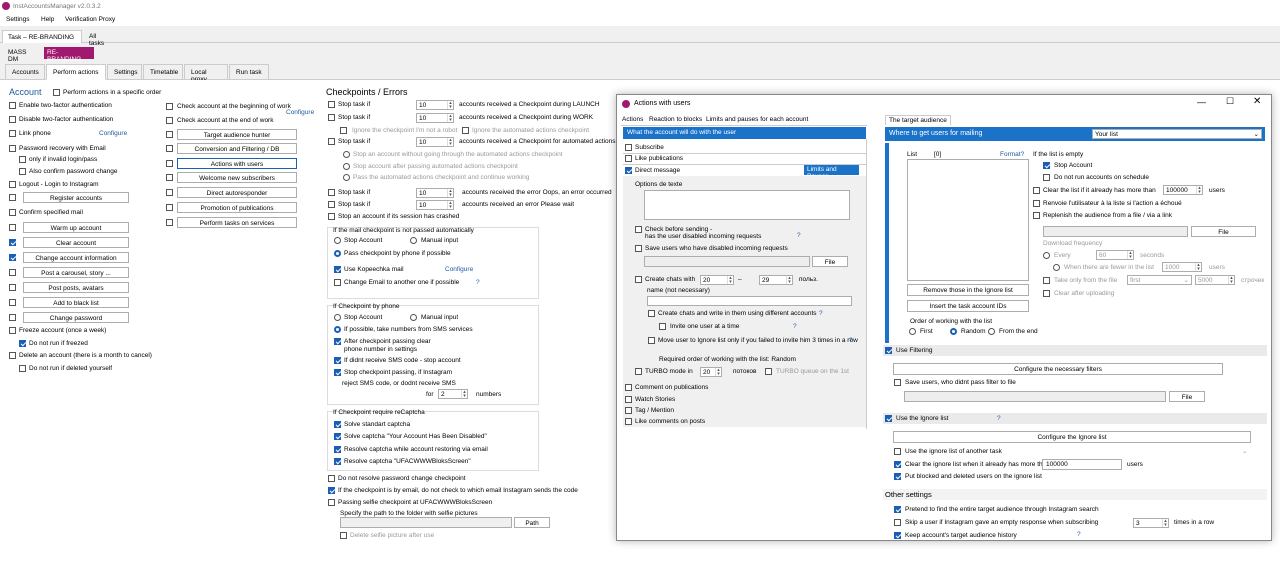 The image size is (1280, 571). Describe the element at coordinates (1035, 396) in the screenshot. I see `save-no-filter-path` at that location.